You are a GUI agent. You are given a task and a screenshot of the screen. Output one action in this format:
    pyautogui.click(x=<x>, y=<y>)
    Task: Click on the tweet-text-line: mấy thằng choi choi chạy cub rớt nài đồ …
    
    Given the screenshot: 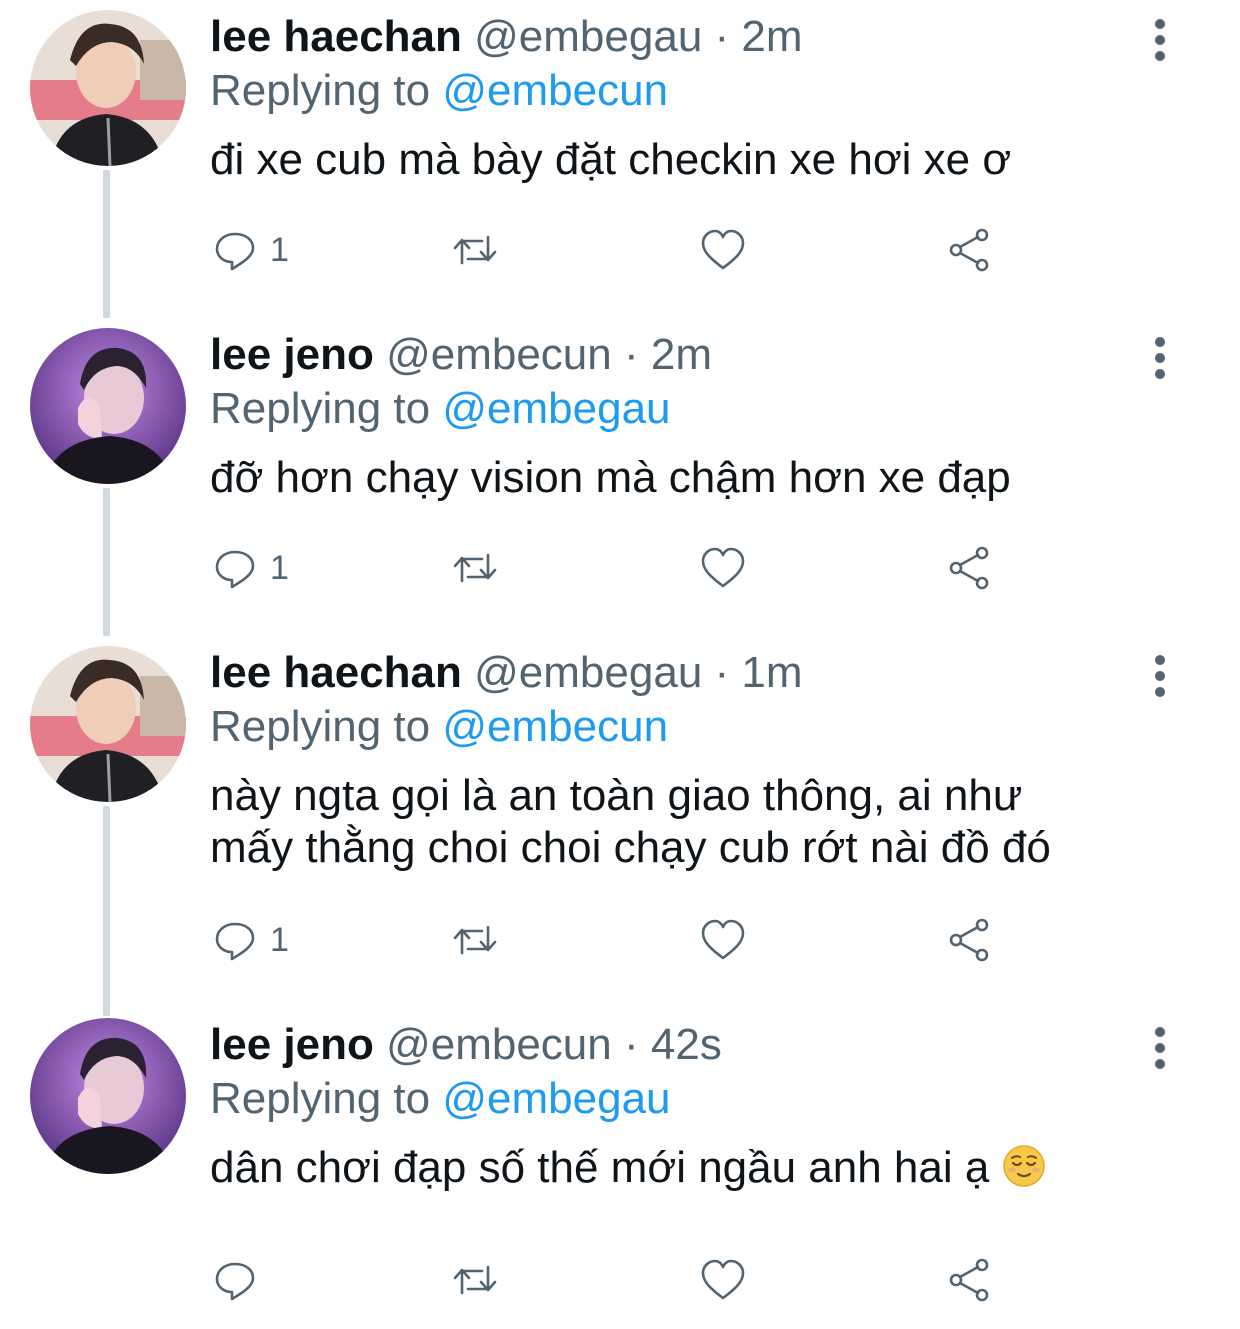 What is the action you would take?
    pyautogui.click(x=630, y=847)
    